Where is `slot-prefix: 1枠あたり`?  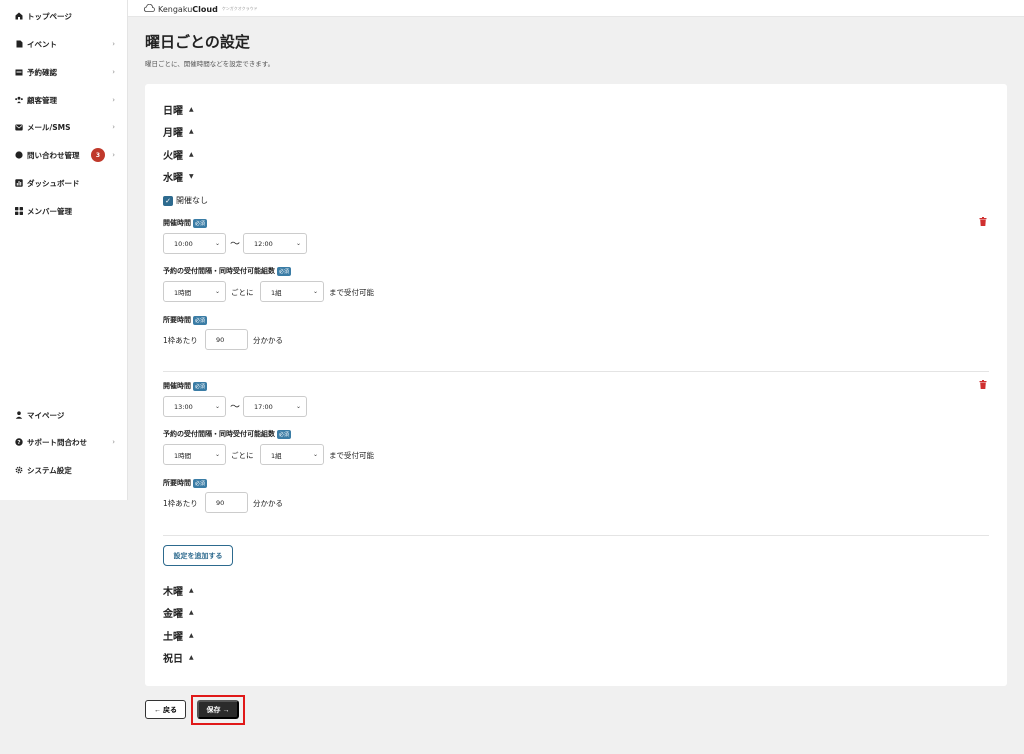 slot-prefix: 1枠あたり is located at coordinates (180, 340).